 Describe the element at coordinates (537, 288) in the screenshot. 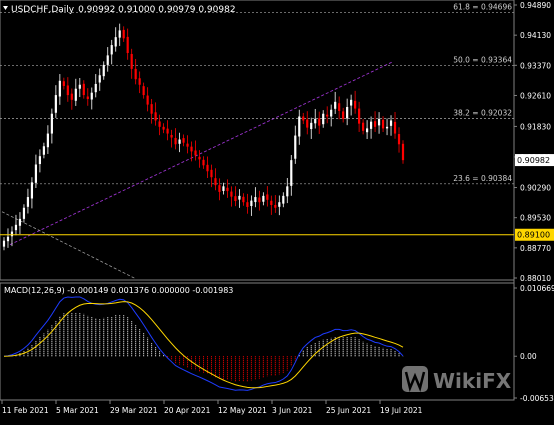

I see `macd-tick-label: 0.010669` at that location.